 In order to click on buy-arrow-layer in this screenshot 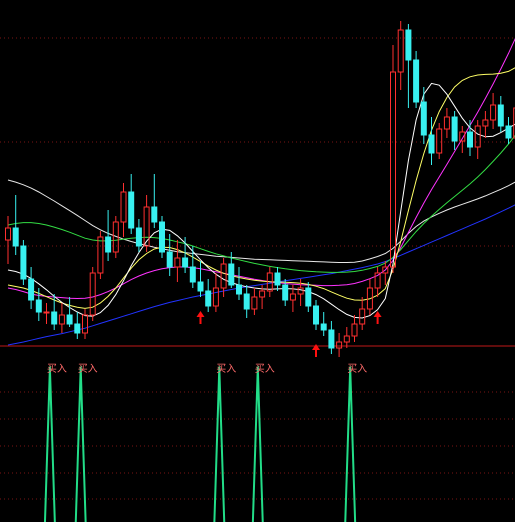, I will do `click(289, 334)`.